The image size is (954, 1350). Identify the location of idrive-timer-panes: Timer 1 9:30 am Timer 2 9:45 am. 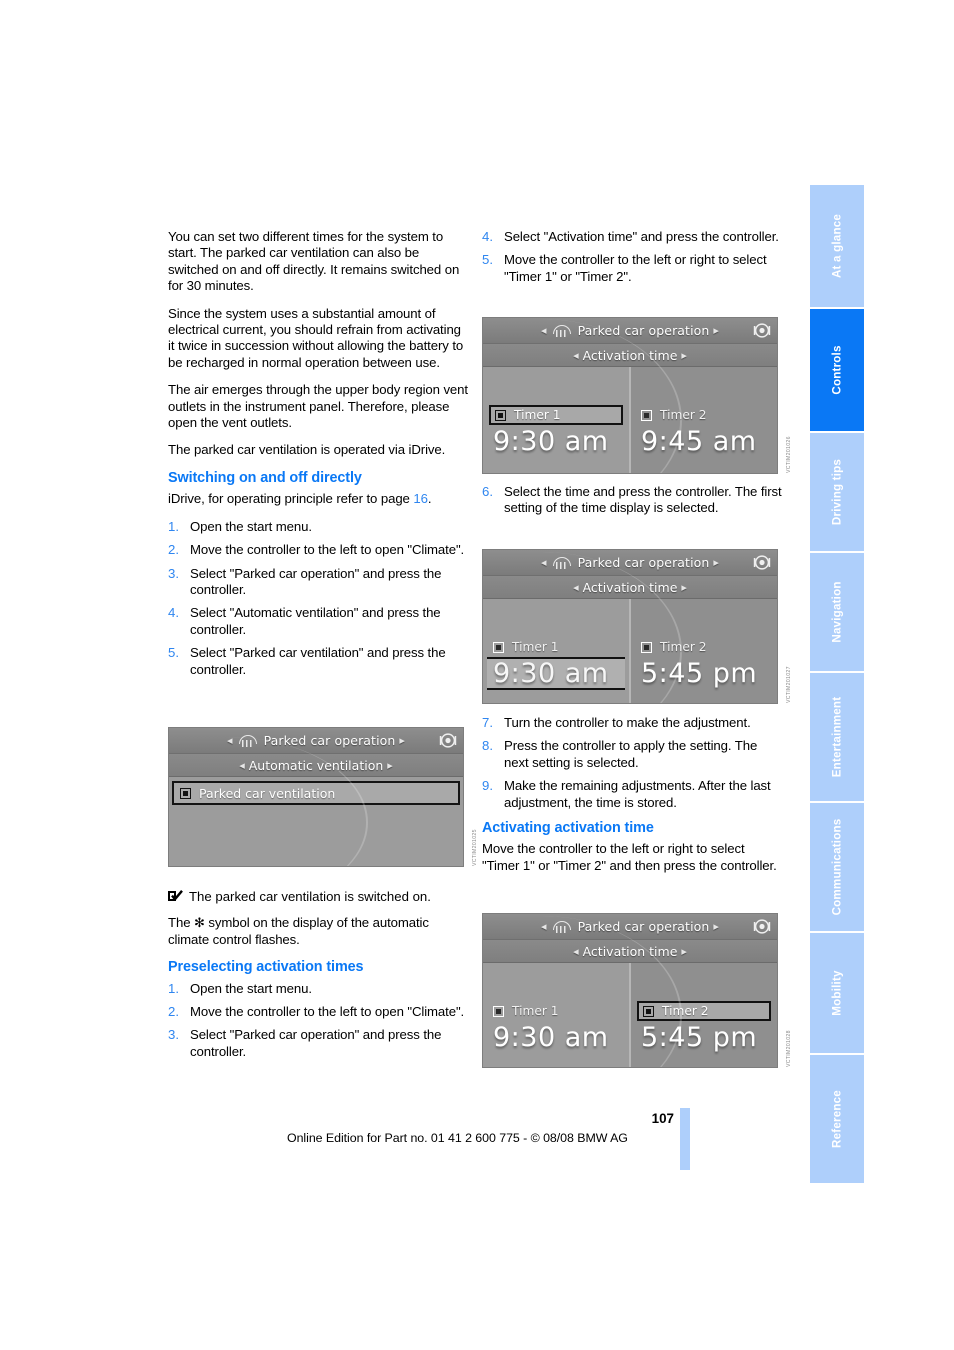
(630, 420).